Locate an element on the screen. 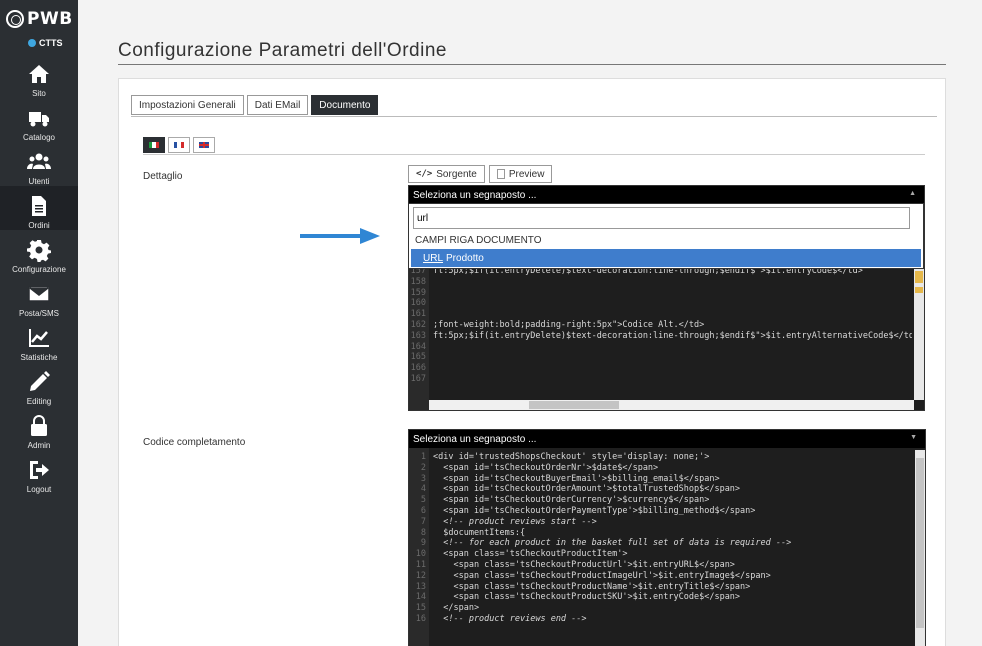 Image resolution: width=982 pixels, height=646 pixels. tab-language-it is located at coordinates (154, 145).